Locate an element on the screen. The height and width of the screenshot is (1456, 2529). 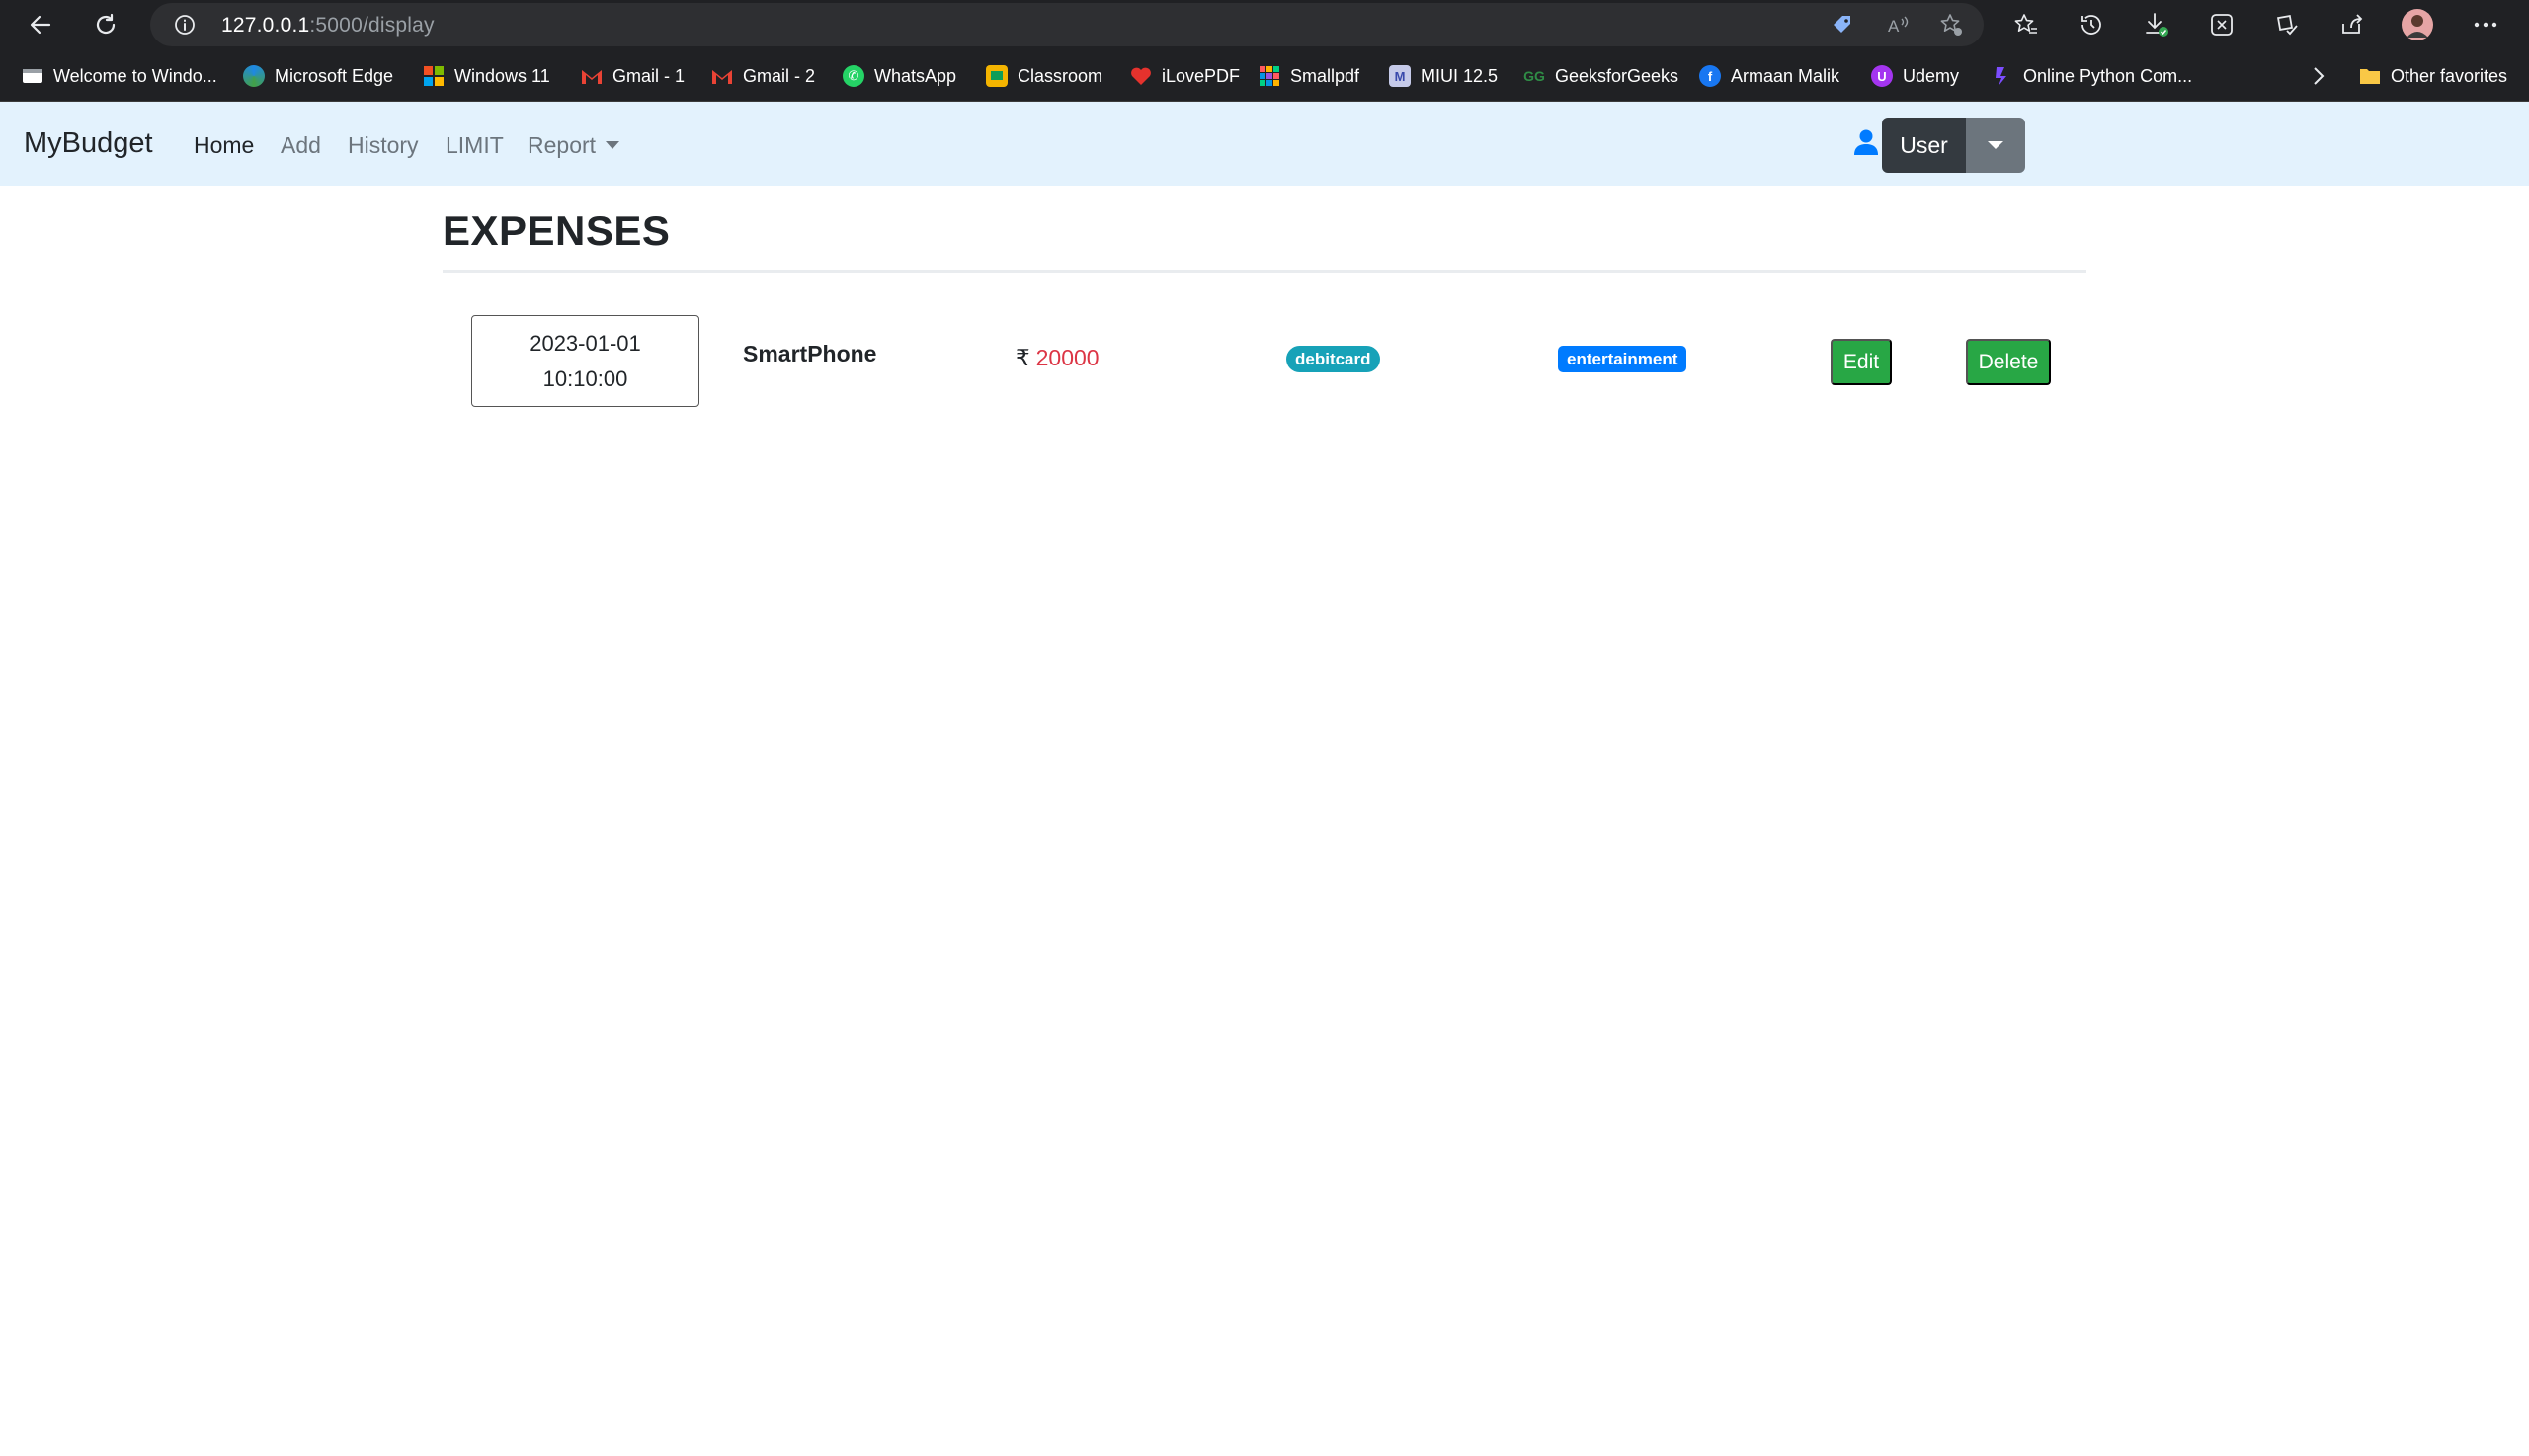
expense-time: 10:10:00 is located at coordinates (585, 378).